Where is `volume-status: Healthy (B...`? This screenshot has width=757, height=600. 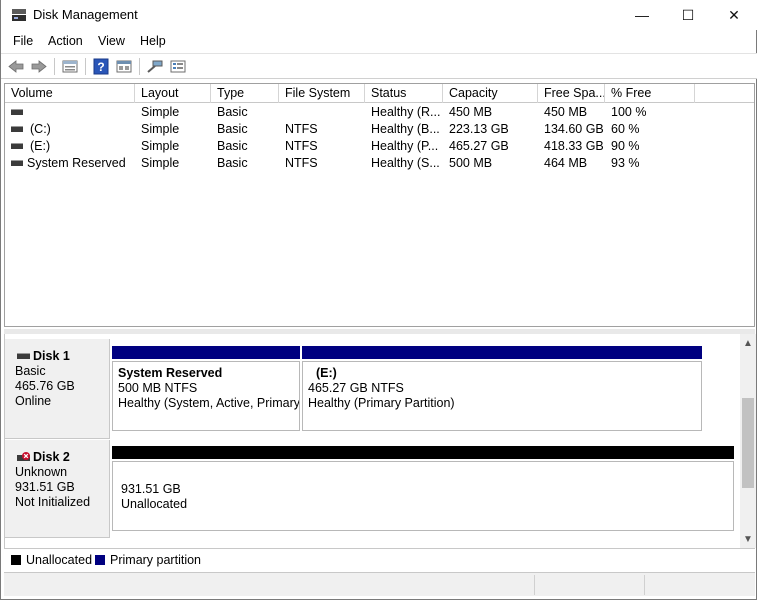
volume-status: Healthy (B... is located at coordinates (405, 129).